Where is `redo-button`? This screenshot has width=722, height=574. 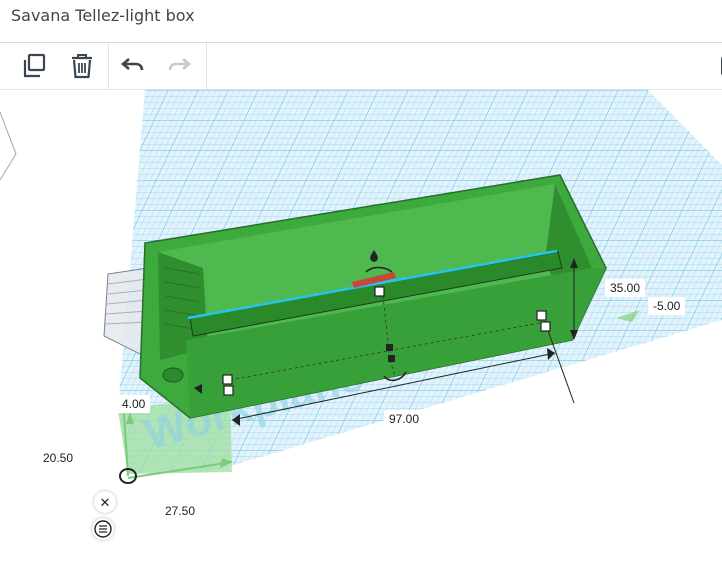 redo-button is located at coordinates (180, 66).